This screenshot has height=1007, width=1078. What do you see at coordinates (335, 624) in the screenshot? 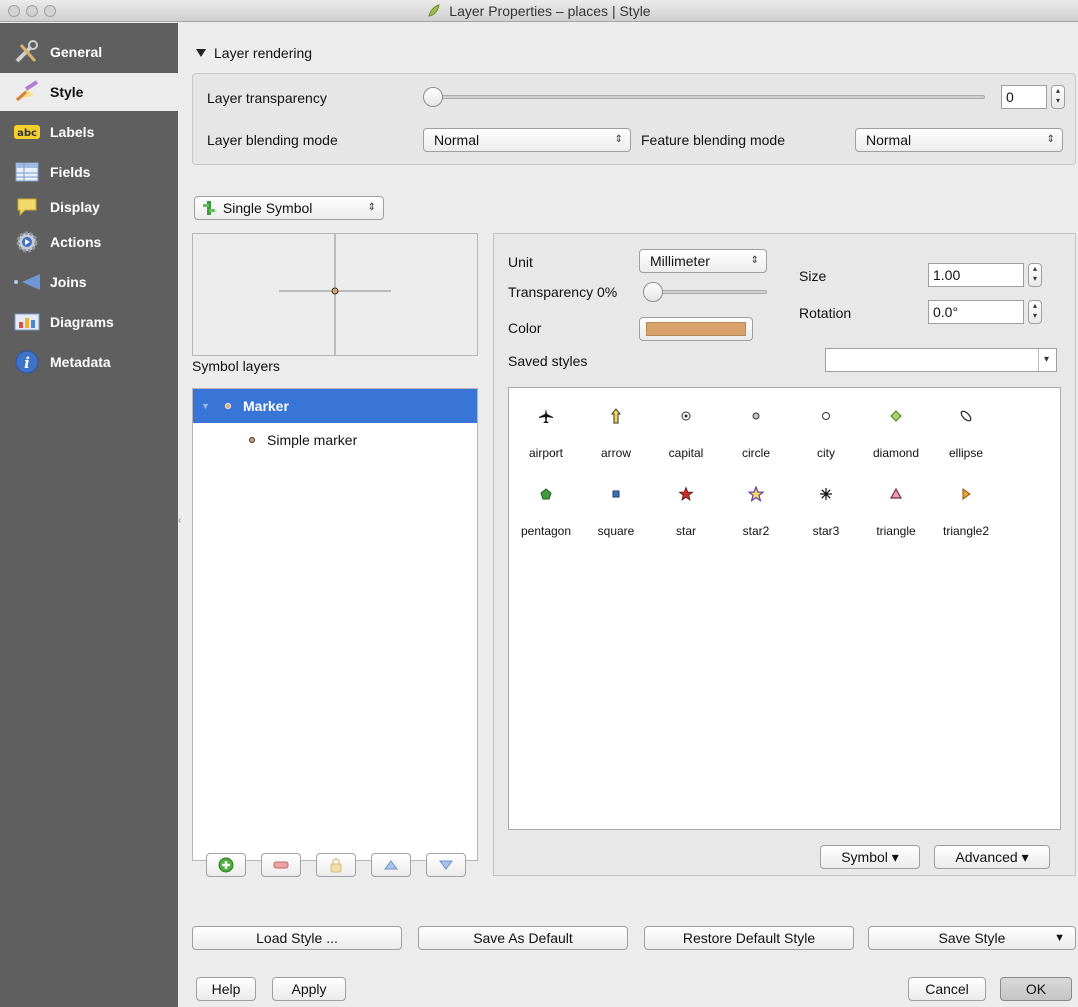
I see `symbol-layers-tree: ▼ Marker Simple marker` at bounding box center [335, 624].